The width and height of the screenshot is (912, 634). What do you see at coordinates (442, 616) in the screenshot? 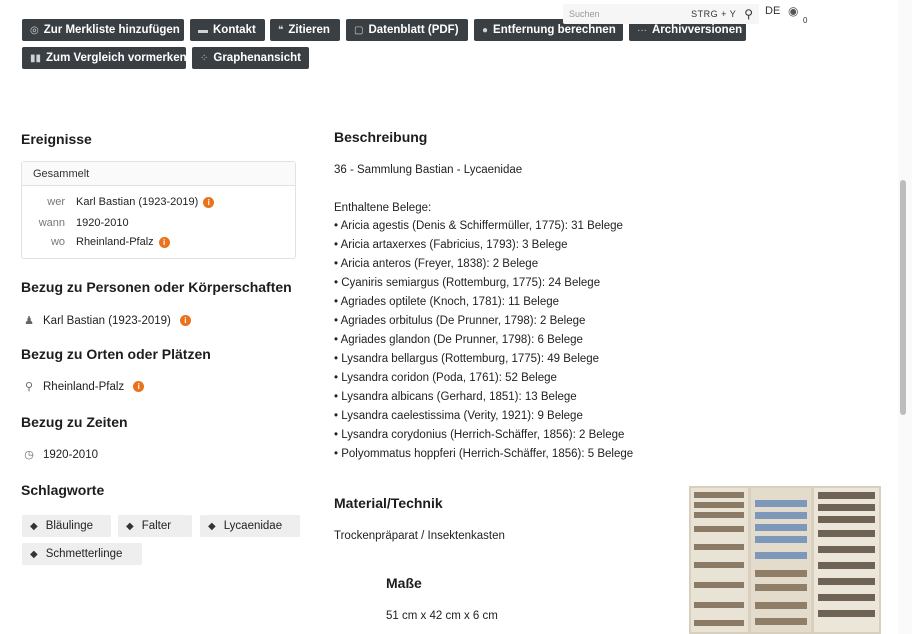
I see `dimensions-value: 51 cm x 42 cm x 6 cm` at bounding box center [442, 616].